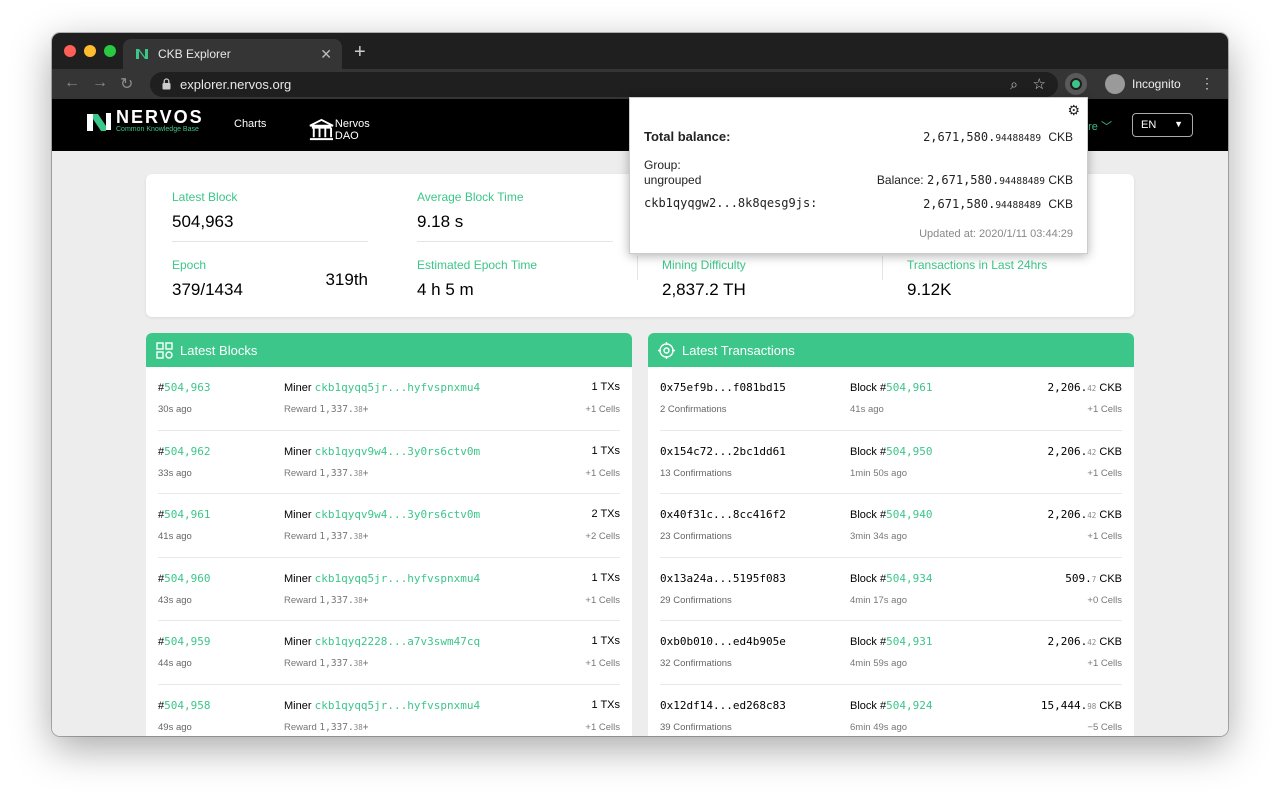  Describe the element at coordinates (175, 409) in the screenshot. I see `block-age: 30s ago` at that location.